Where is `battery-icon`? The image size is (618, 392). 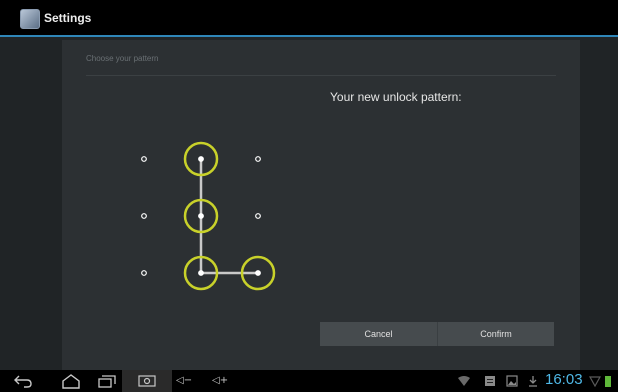 battery-icon is located at coordinates (608, 381).